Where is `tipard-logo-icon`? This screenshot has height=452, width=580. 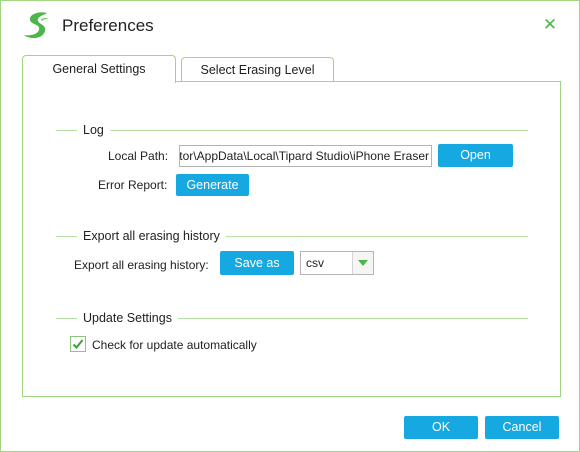 tipard-logo-icon is located at coordinates (37, 25).